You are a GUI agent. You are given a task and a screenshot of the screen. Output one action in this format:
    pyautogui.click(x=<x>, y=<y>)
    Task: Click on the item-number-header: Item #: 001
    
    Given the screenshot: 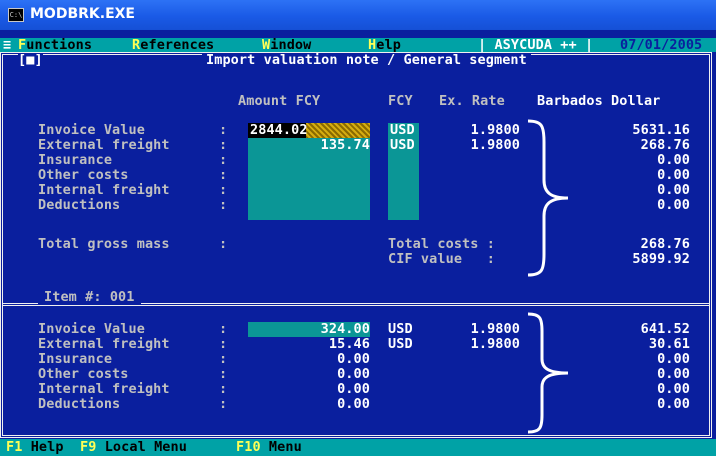 What is the action you would take?
    pyautogui.click(x=89, y=297)
    